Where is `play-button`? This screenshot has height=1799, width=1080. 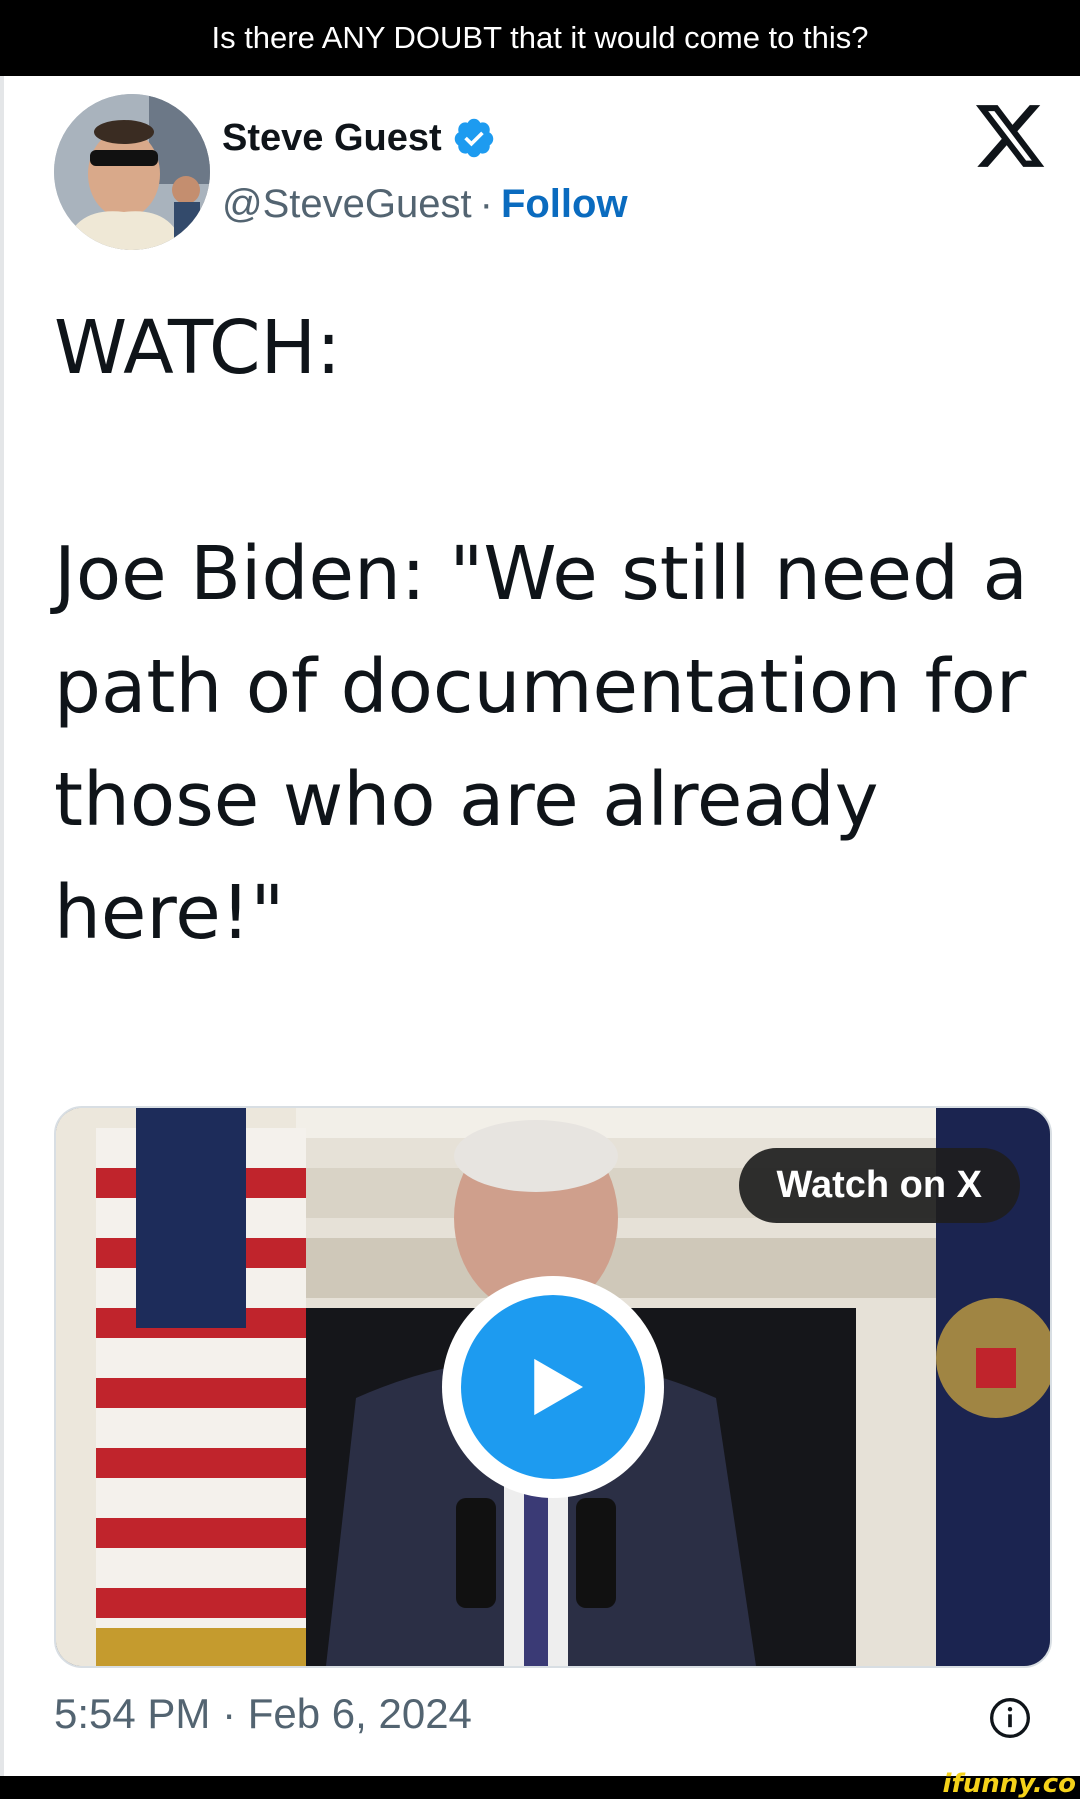 play-button is located at coordinates (553, 1387).